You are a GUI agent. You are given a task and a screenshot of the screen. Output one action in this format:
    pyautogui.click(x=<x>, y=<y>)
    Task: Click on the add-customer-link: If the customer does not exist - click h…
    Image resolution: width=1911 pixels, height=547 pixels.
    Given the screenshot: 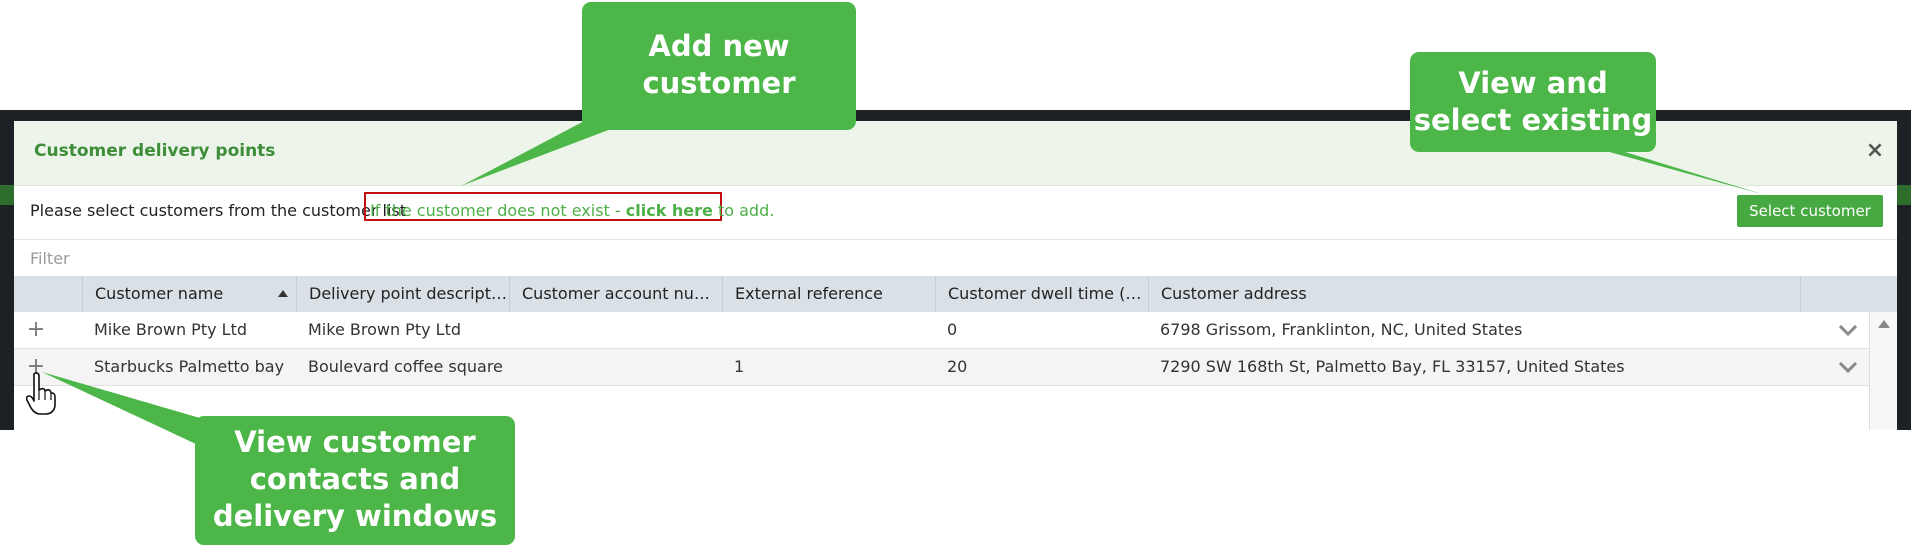 What is the action you would take?
    pyautogui.click(x=572, y=210)
    